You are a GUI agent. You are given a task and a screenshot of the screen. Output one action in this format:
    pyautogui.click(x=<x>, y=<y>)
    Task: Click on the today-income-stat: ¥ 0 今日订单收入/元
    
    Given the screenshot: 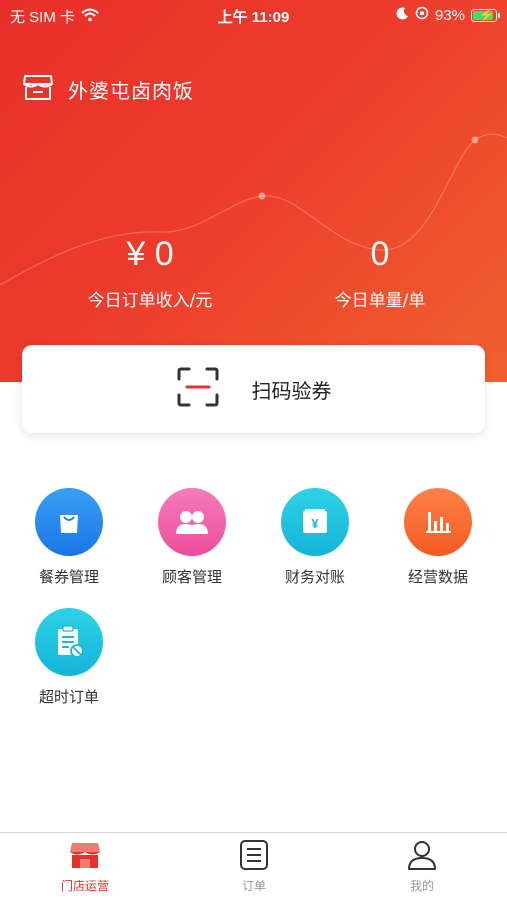 What is the action you would take?
    pyautogui.click(x=150, y=273)
    